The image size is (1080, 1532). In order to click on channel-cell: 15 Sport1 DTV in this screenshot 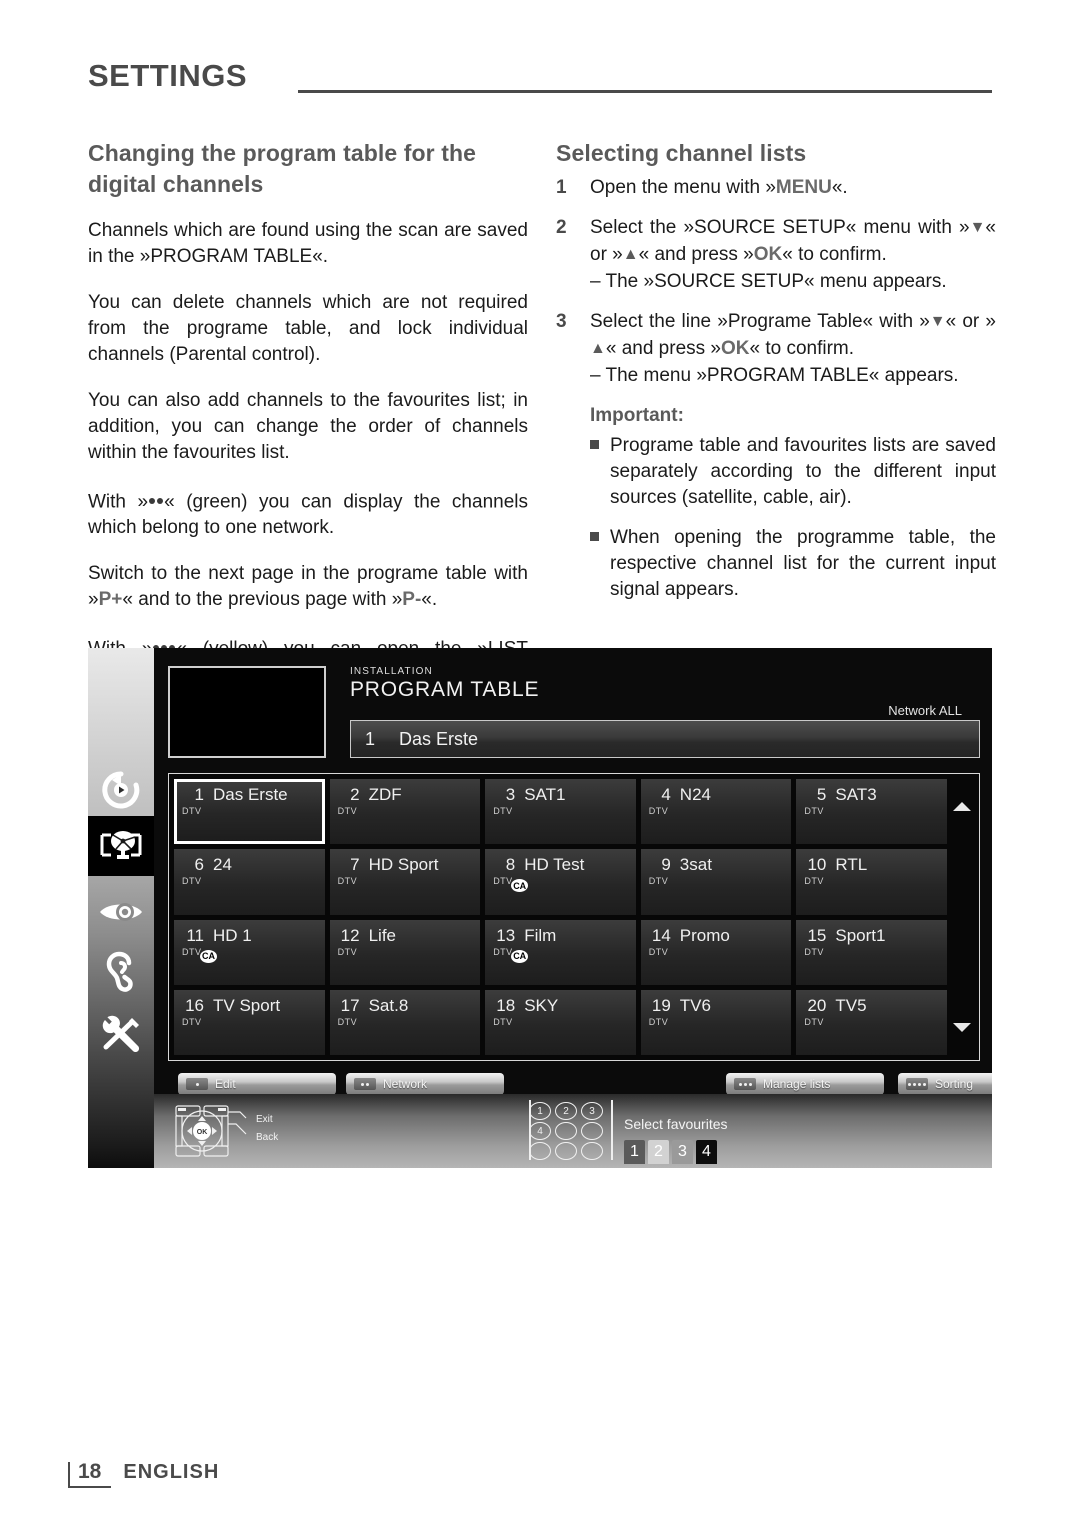, I will do `click(871, 952)`.